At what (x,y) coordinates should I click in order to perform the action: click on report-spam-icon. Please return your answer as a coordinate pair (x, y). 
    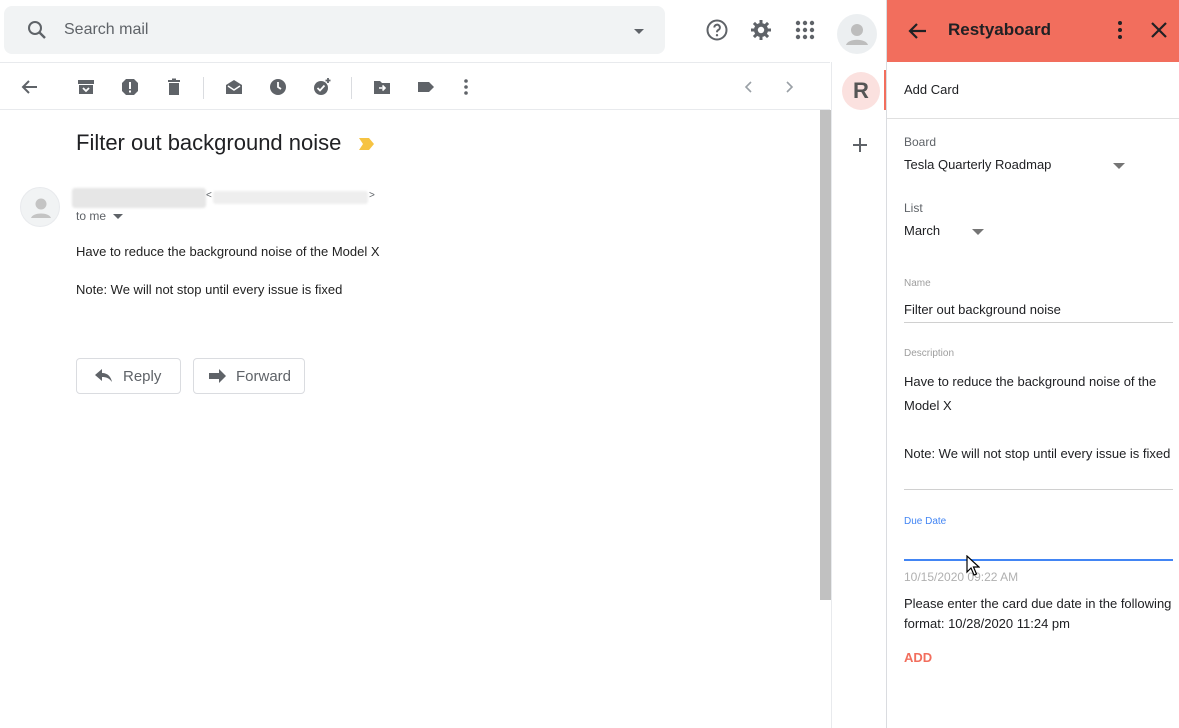
    Looking at the image, I should click on (130, 87).